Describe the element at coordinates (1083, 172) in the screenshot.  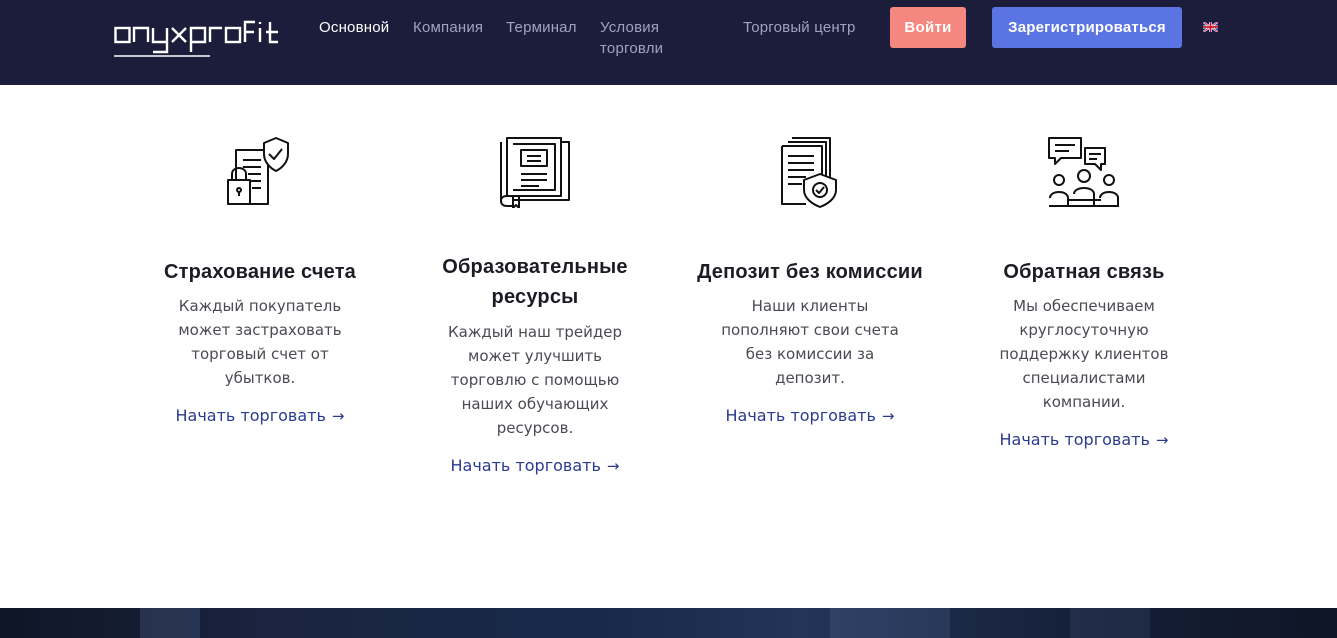
I see `support-team-icon` at that location.